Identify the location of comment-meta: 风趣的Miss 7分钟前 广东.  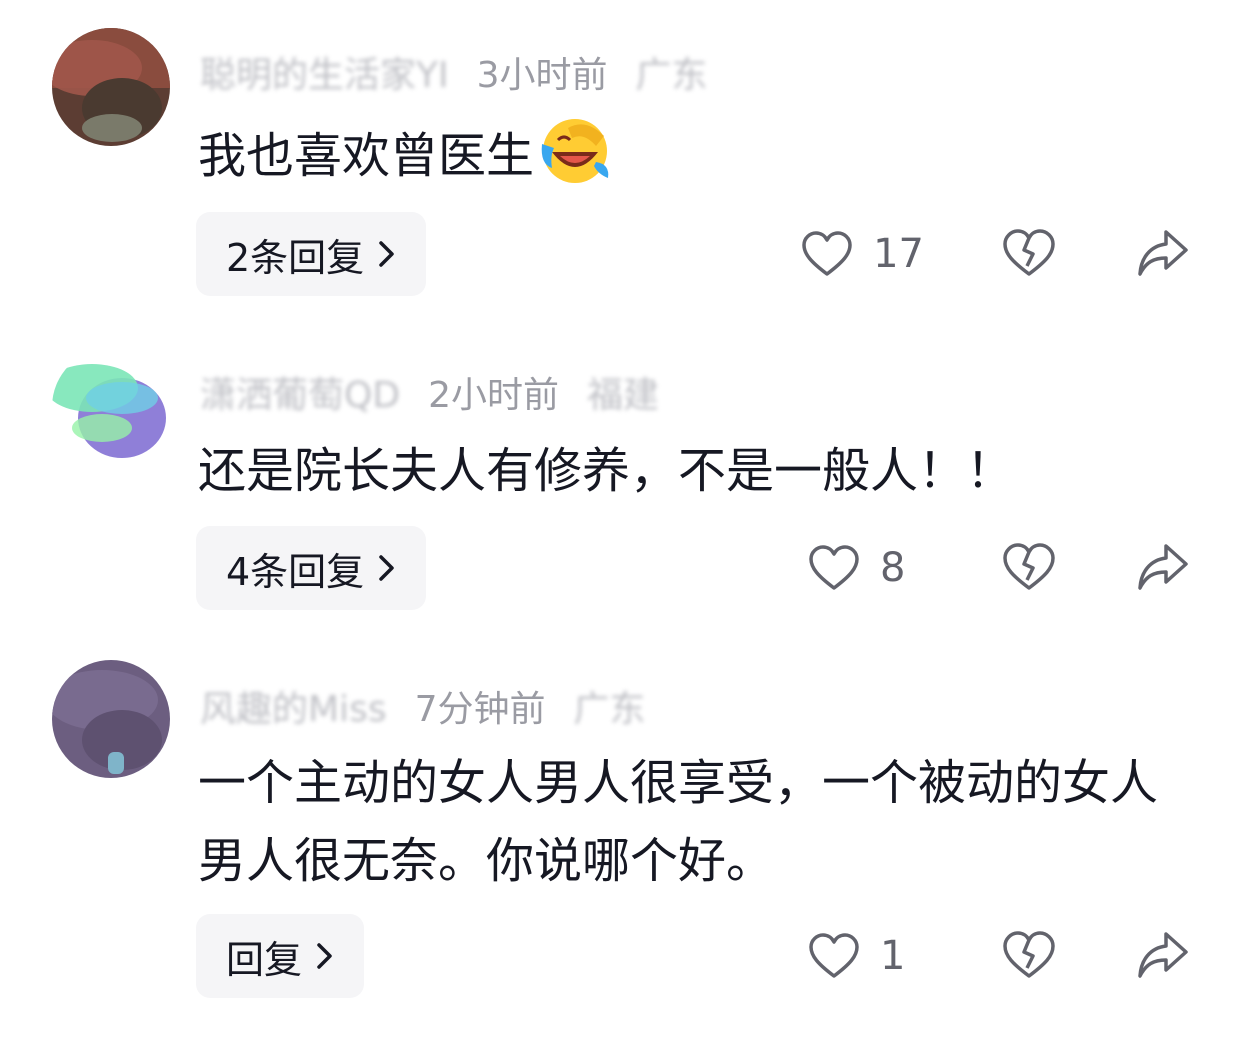
(437, 710).